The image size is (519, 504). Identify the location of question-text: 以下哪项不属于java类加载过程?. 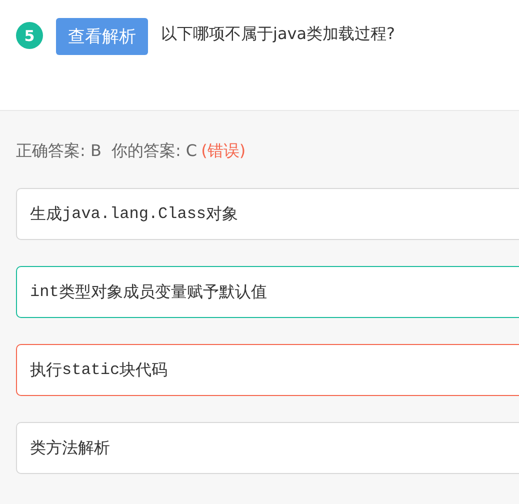
(278, 34).